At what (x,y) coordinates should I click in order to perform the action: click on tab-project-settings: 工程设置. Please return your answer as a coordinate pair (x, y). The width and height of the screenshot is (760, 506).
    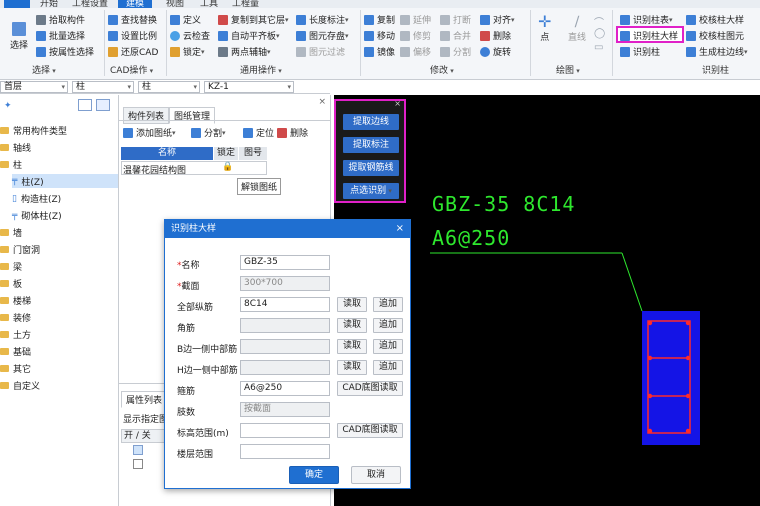
    Looking at the image, I should click on (90, 4).